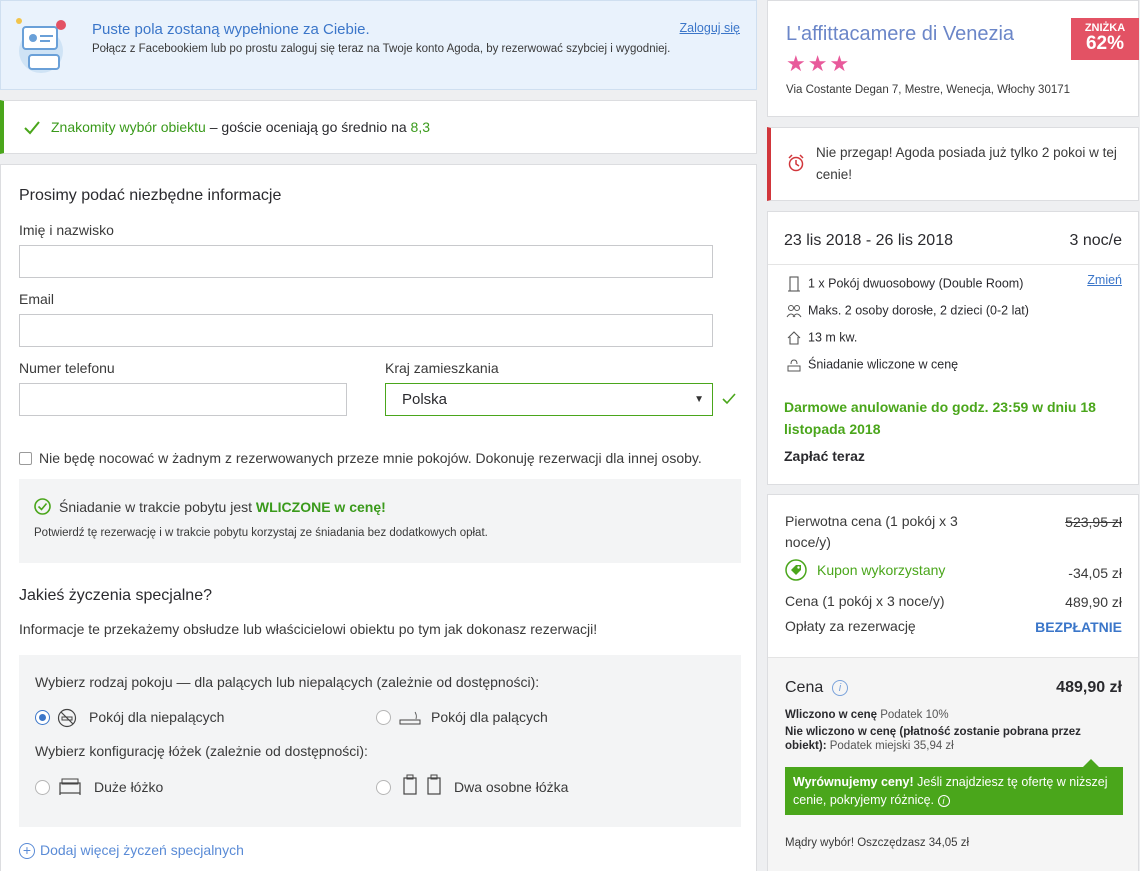 Image resolution: width=1140 pixels, height=871 pixels. What do you see at coordinates (366, 261) in the screenshot?
I see `name-input` at bounding box center [366, 261].